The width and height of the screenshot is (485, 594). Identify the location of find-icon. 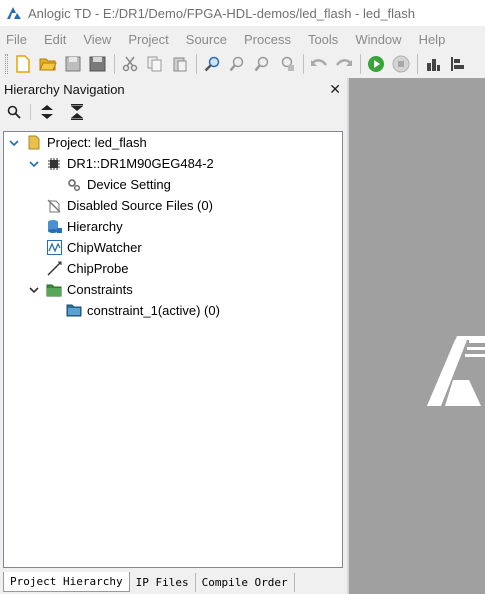
(212, 64).